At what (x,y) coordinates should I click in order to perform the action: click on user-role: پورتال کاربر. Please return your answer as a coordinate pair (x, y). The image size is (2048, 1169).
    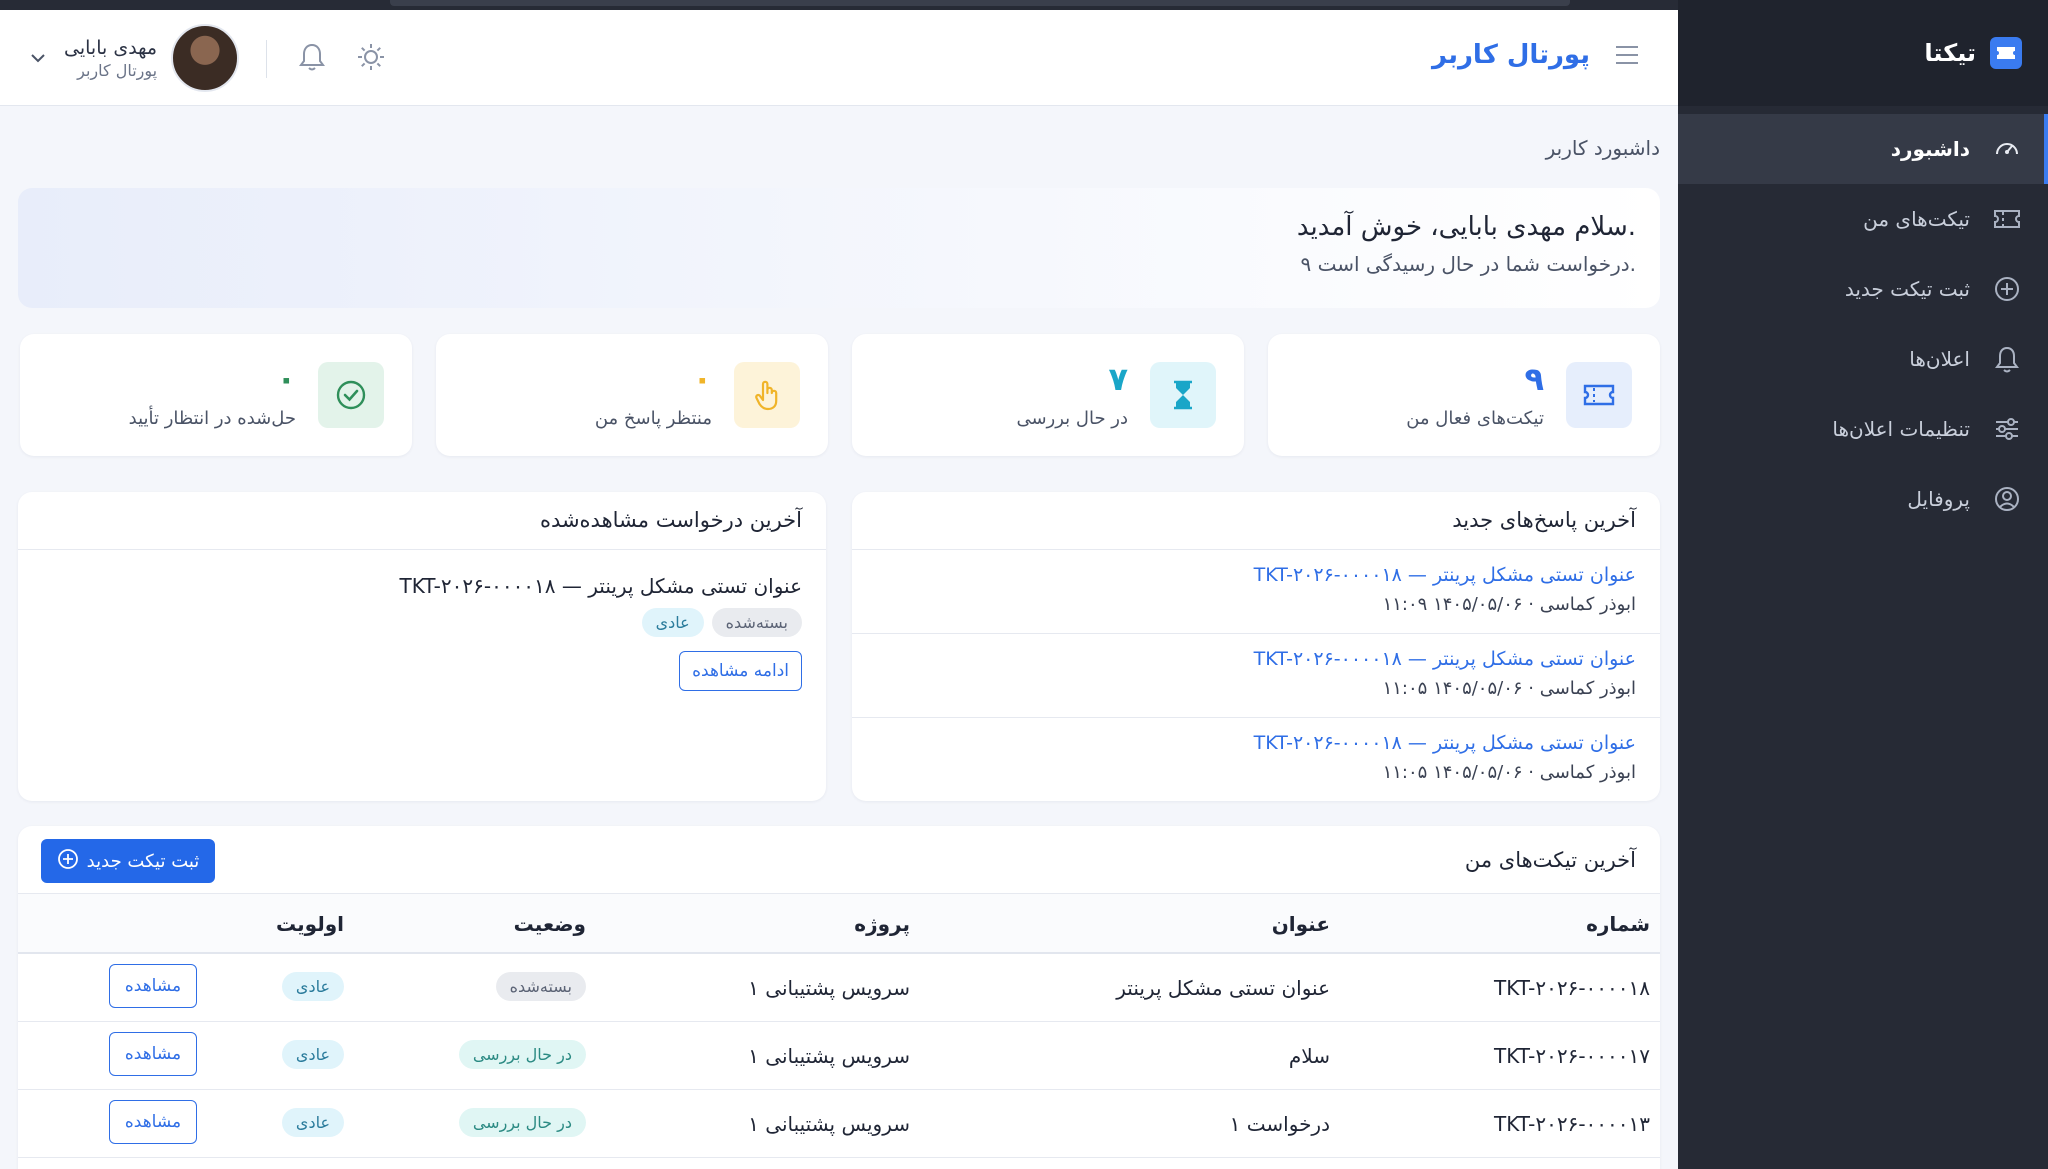
    Looking at the image, I should click on (117, 70).